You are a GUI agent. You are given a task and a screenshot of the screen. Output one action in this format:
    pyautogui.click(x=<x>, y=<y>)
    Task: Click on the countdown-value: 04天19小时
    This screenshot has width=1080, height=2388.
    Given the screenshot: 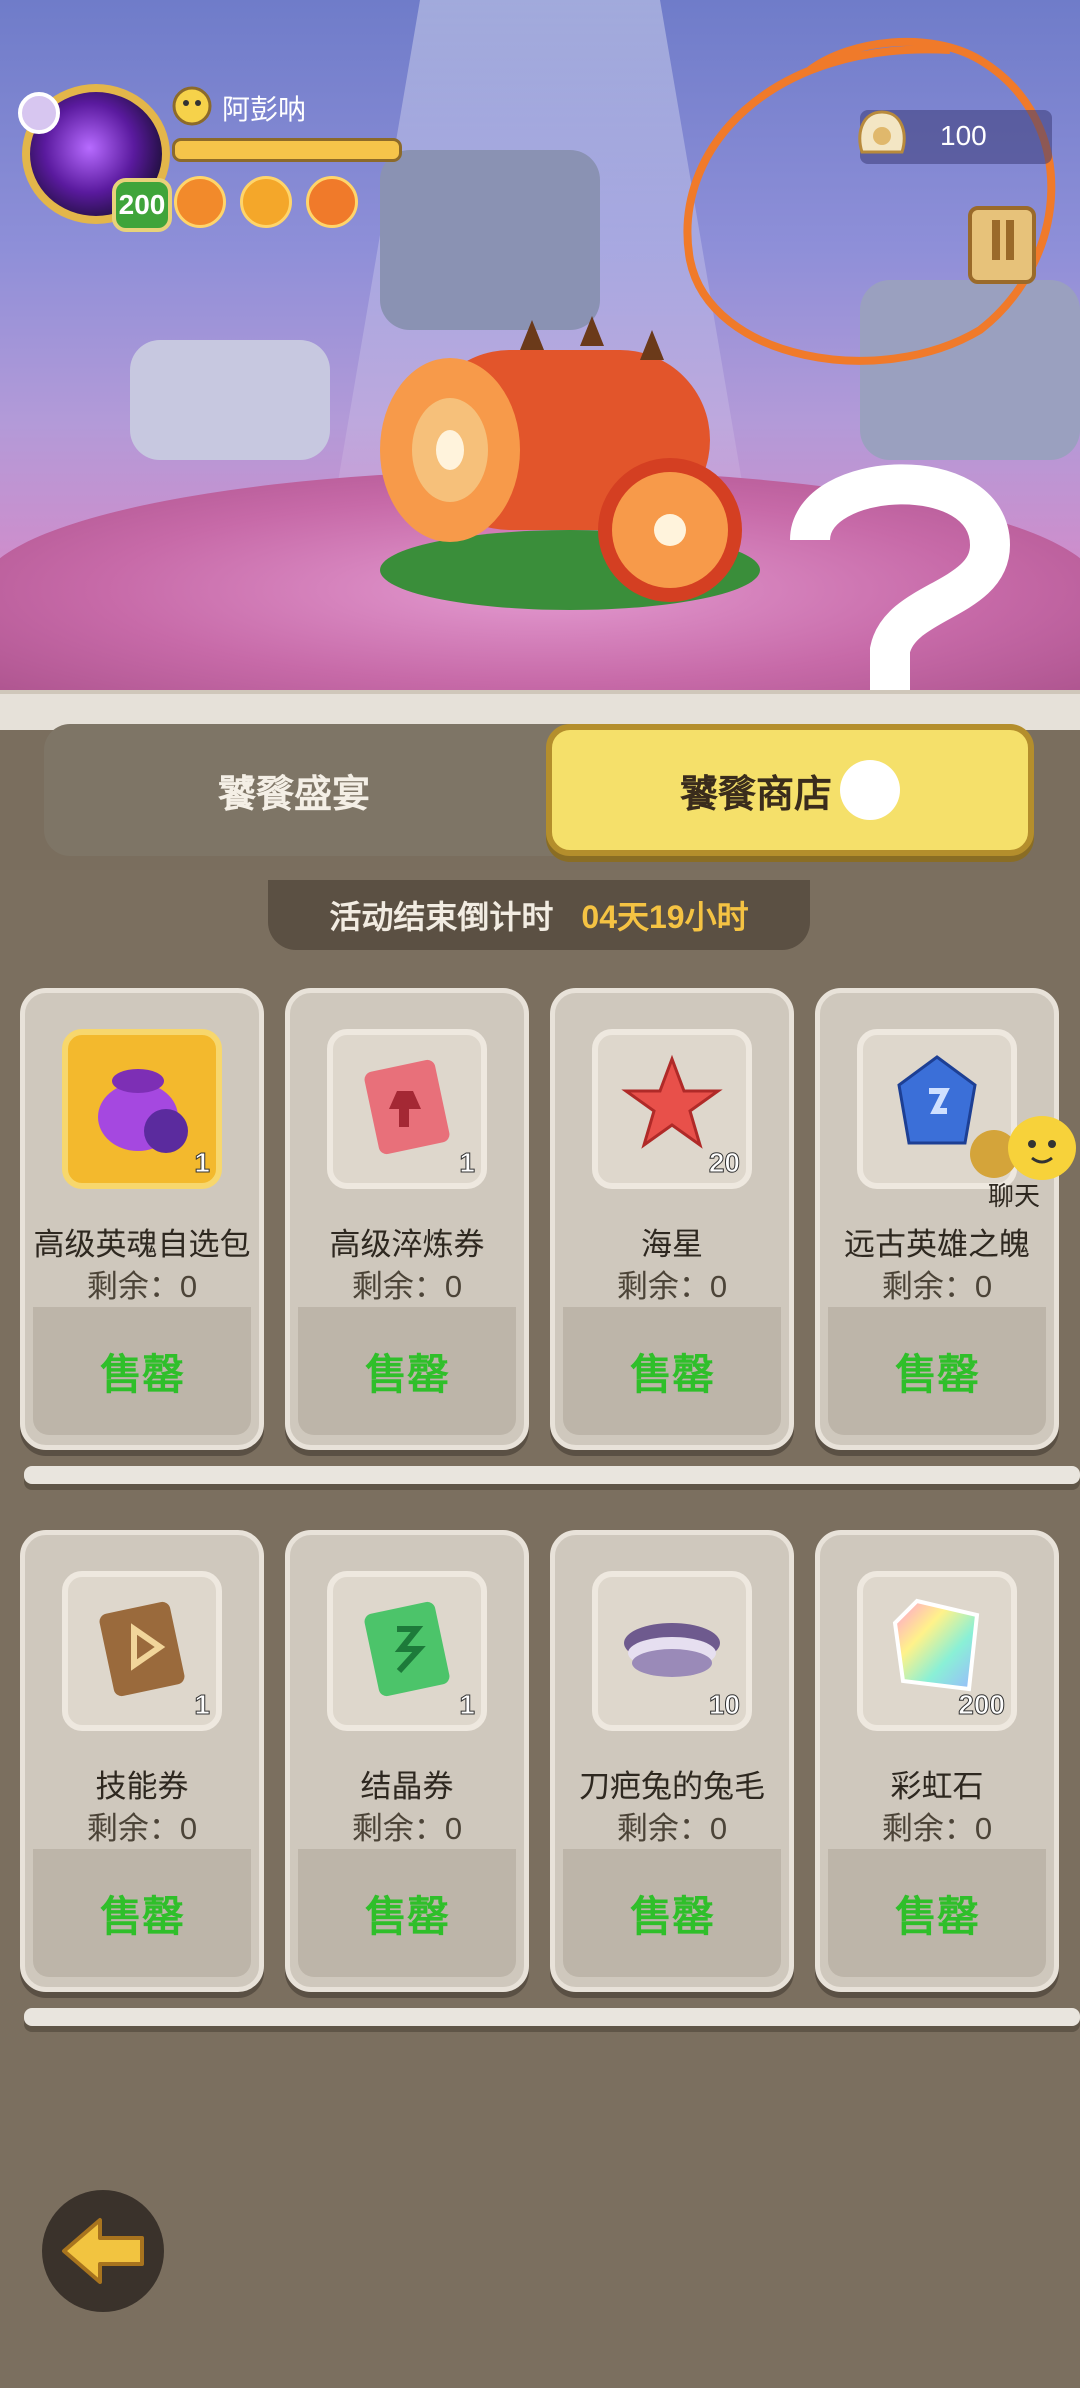 What is the action you would take?
    pyautogui.click(x=665, y=917)
    